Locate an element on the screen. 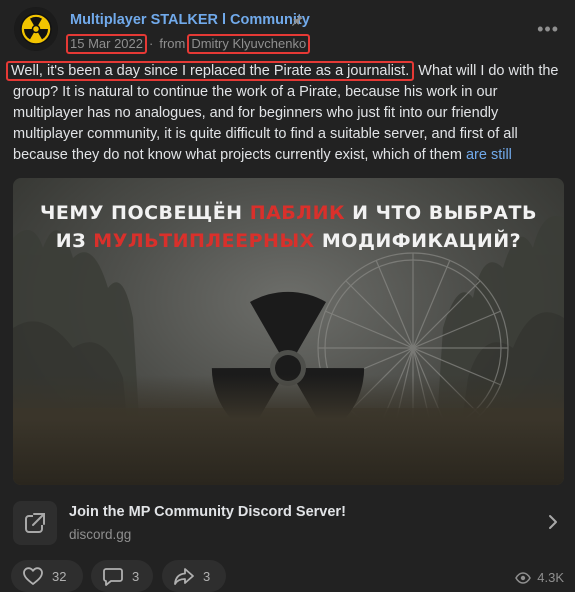 The width and height of the screenshot is (575, 592). like-button: 32 is located at coordinates (47, 576).